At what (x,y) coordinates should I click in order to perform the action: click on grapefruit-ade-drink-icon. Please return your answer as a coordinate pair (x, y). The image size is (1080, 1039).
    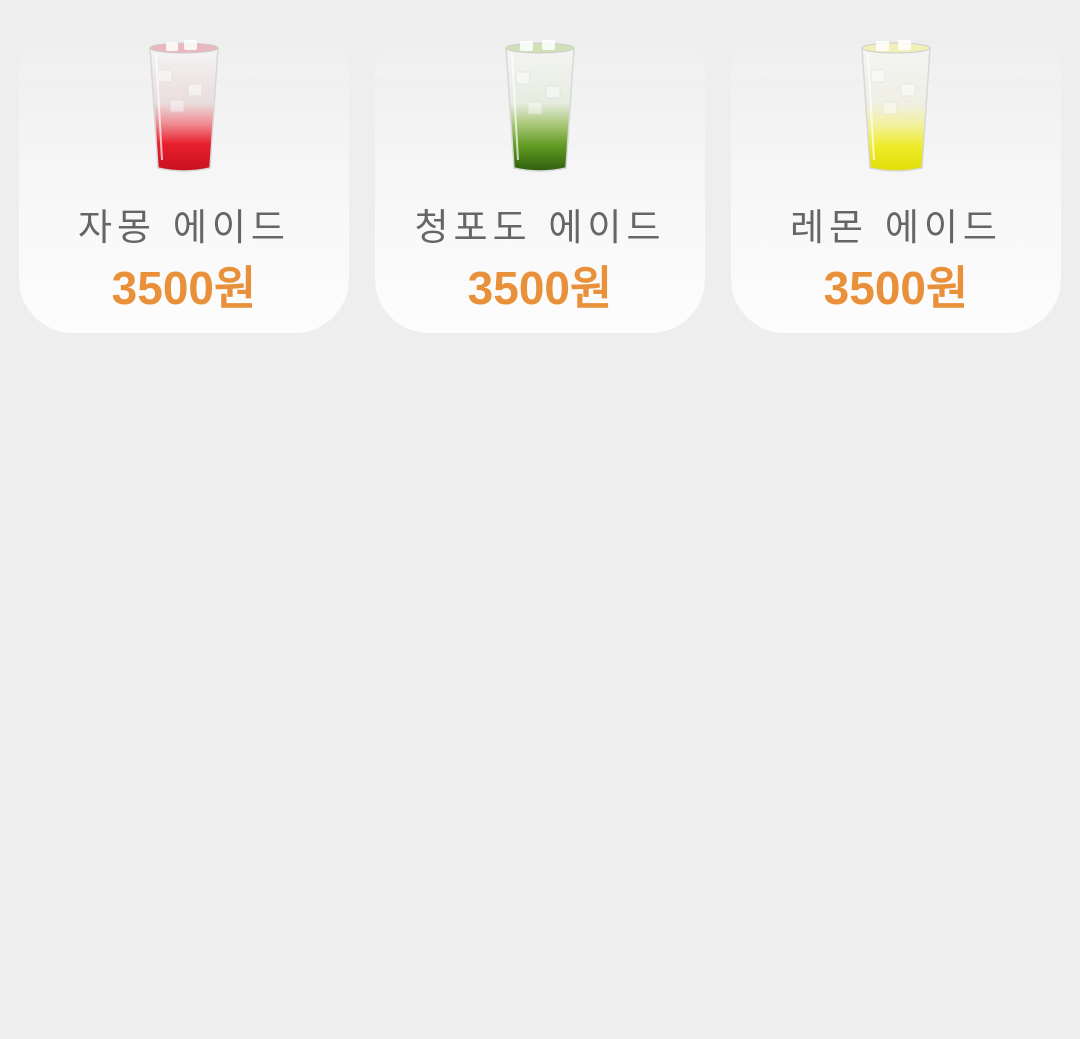
    Looking at the image, I should click on (184, 106).